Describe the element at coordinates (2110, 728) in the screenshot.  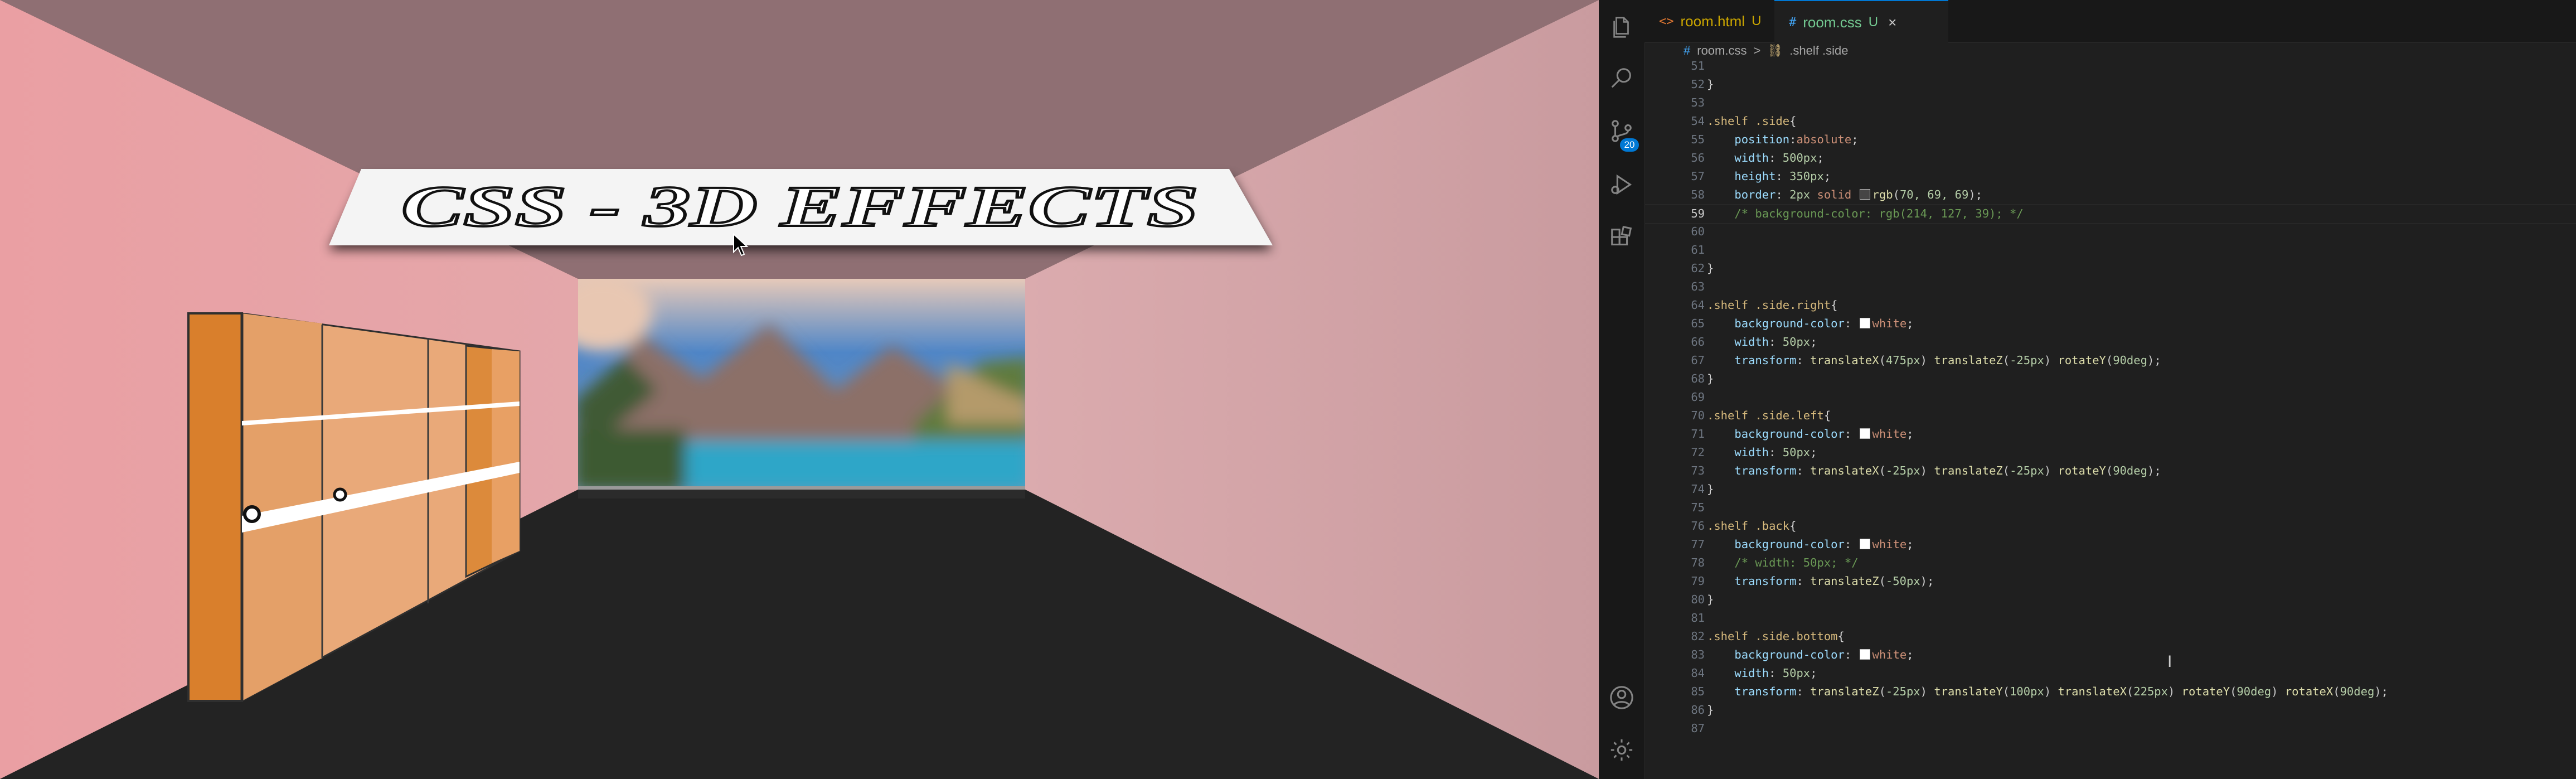
I see `code-line: 87` at that location.